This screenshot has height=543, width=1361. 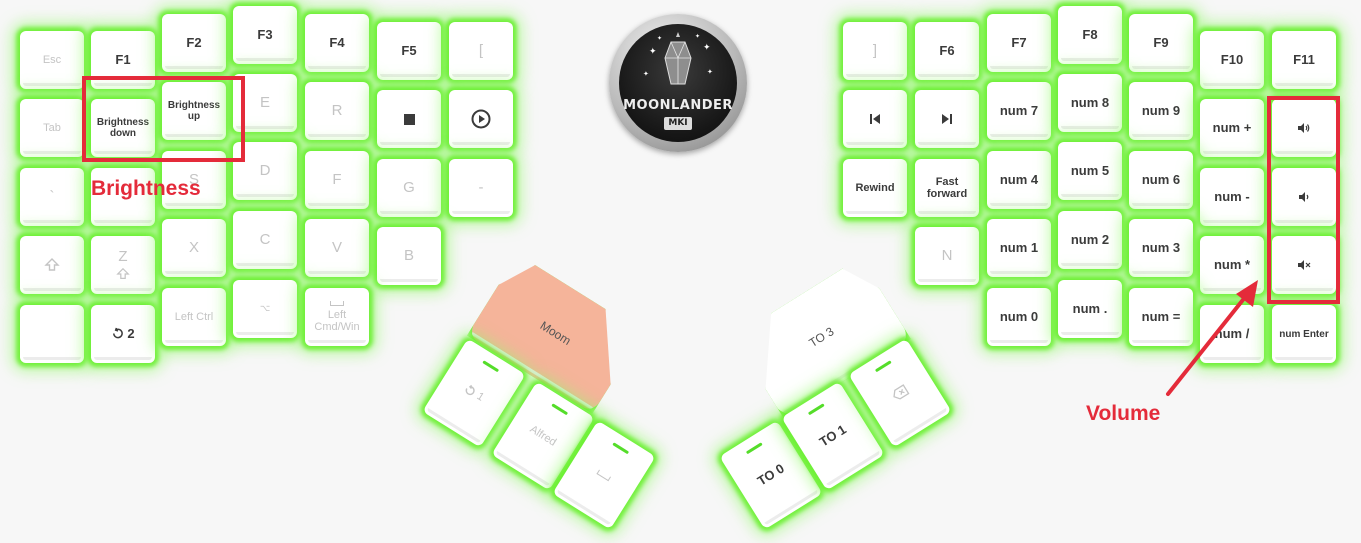 I want to click on key-label: B, so click(x=408, y=255).